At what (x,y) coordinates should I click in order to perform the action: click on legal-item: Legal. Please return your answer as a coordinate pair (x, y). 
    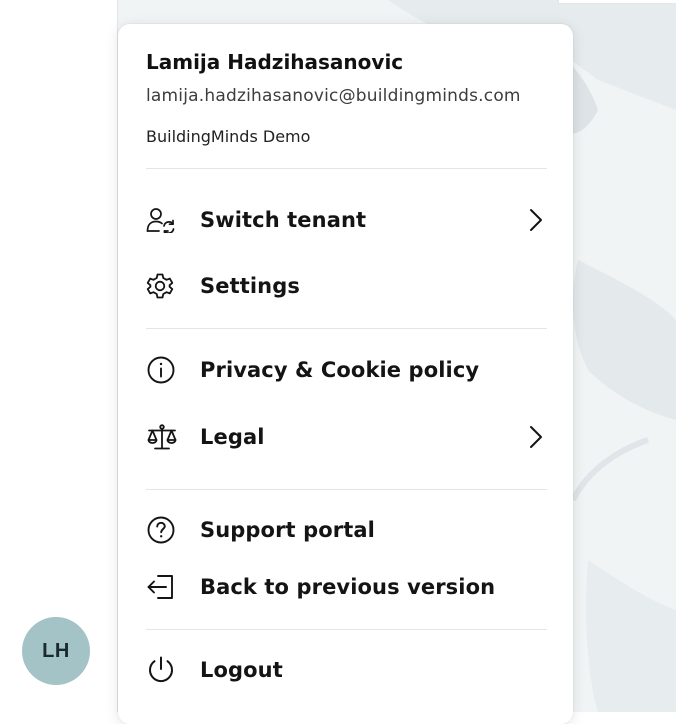
    Looking at the image, I should click on (346, 437).